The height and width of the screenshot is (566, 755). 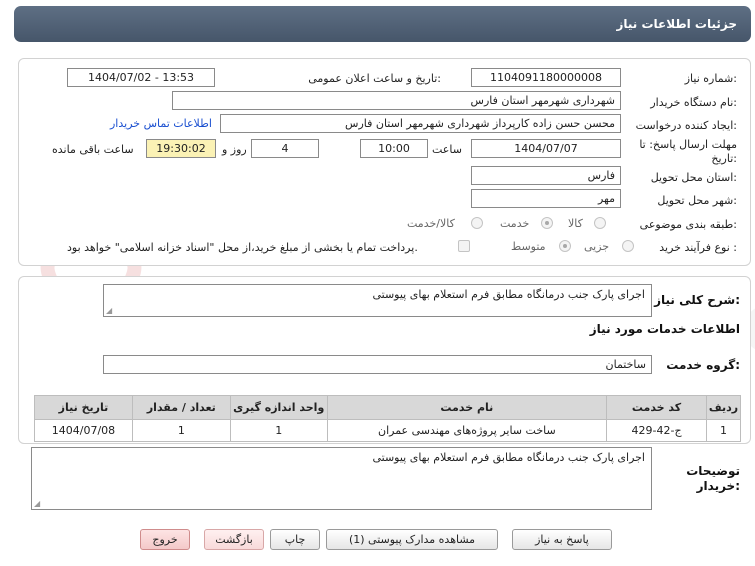 I want to click on remaining-days-field: 4, so click(x=285, y=148).